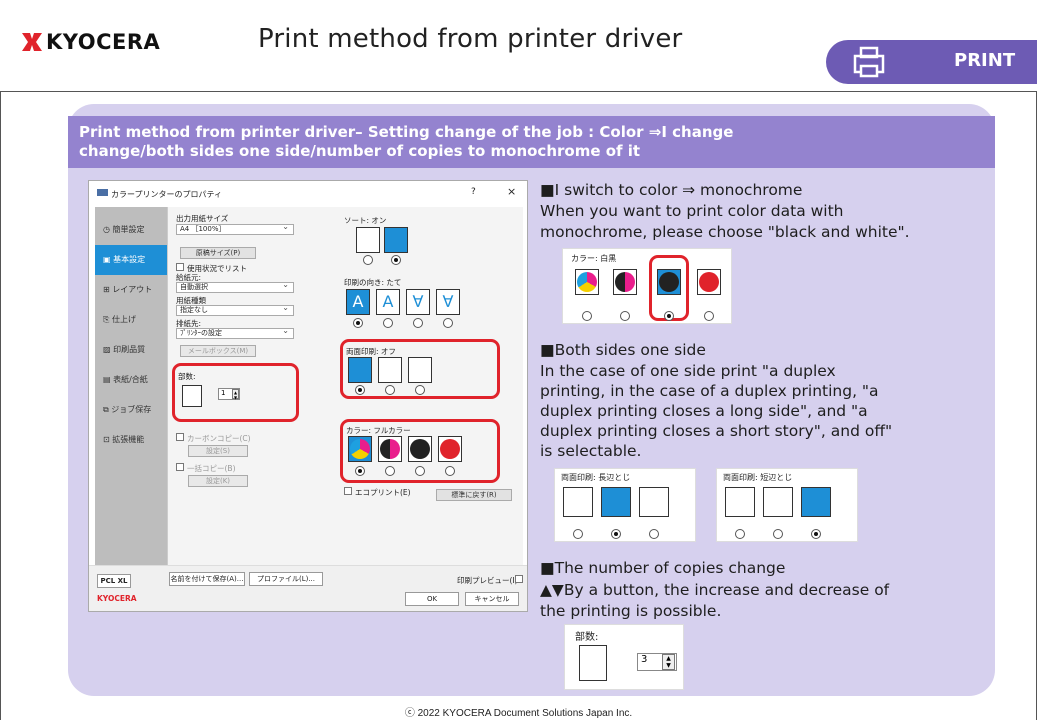 The height and width of the screenshot is (720, 1037). Describe the element at coordinates (931, 62) in the screenshot. I see `print-badge: PRINT` at that location.